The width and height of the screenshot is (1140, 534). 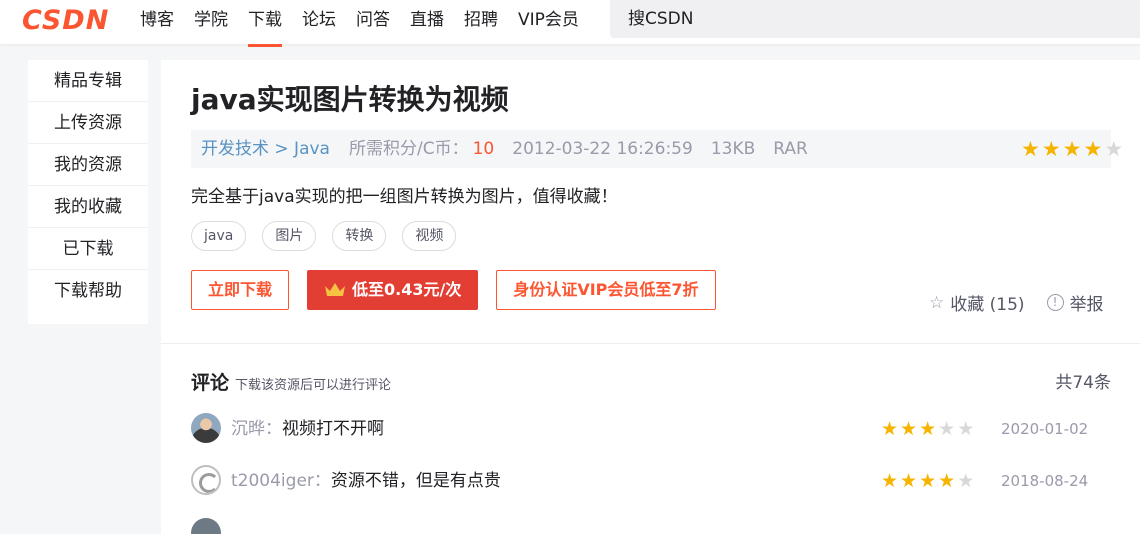 I want to click on vip-price-button: 低至0.43元/次, so click(x=393, y=290).